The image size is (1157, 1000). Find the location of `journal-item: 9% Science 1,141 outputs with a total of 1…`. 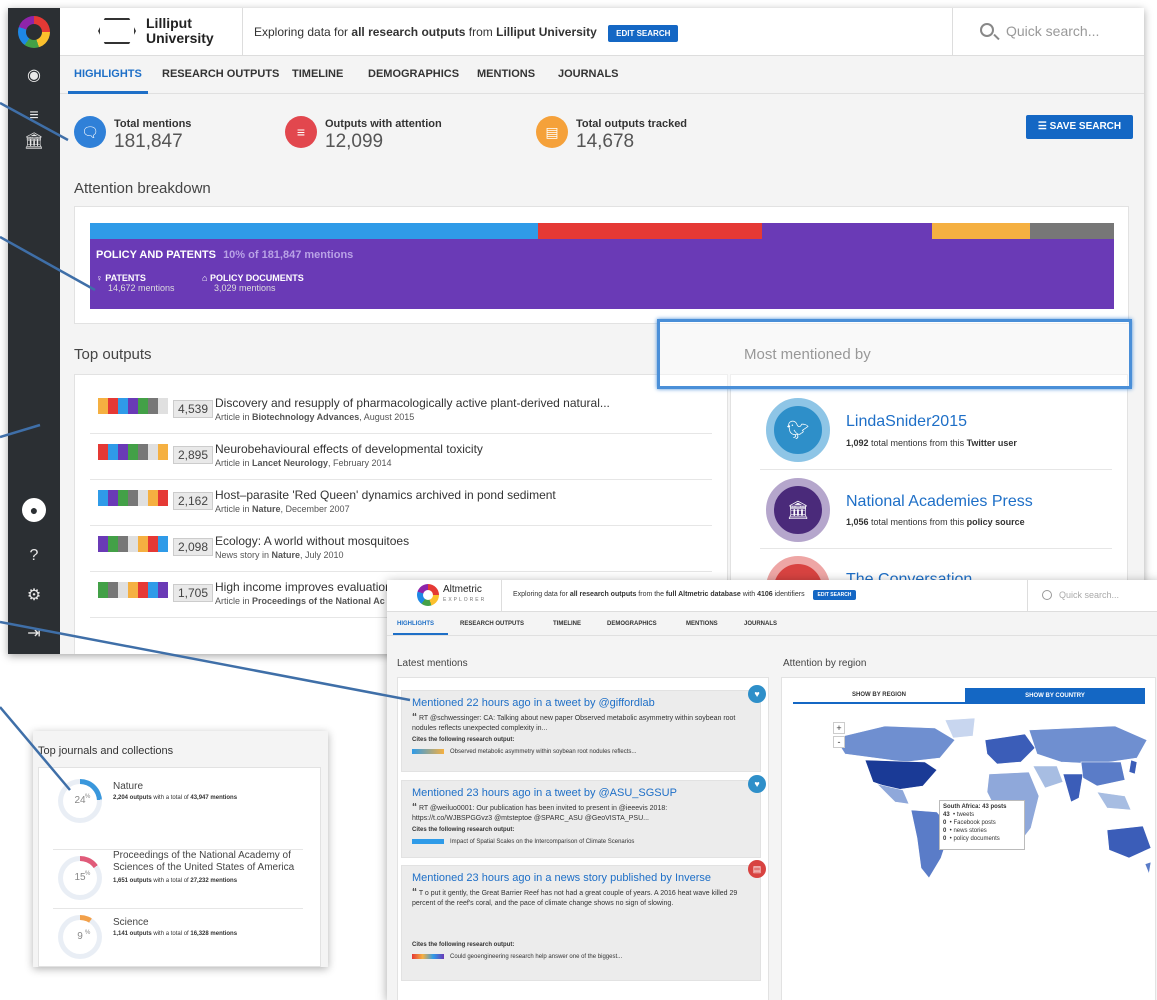

journal-item: 9% Science 1,141 outputs with a total of 1… is located at coordinates (183, 941).